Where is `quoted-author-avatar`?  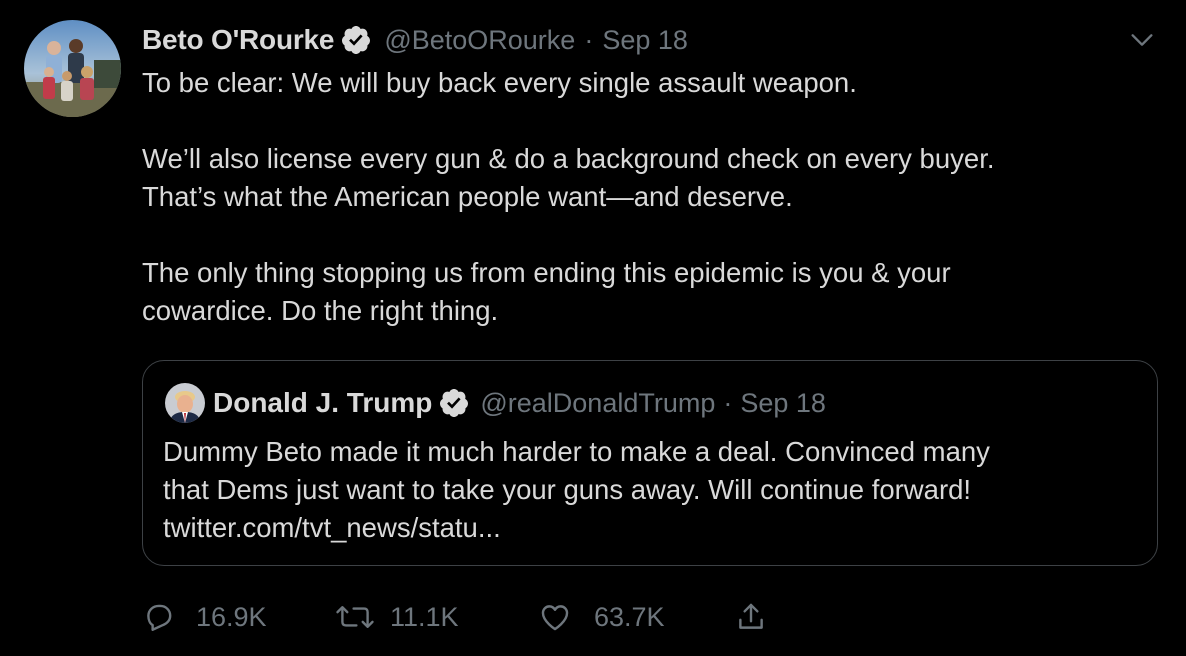
quoted-author-avatar is located at coordinates (185, 403).